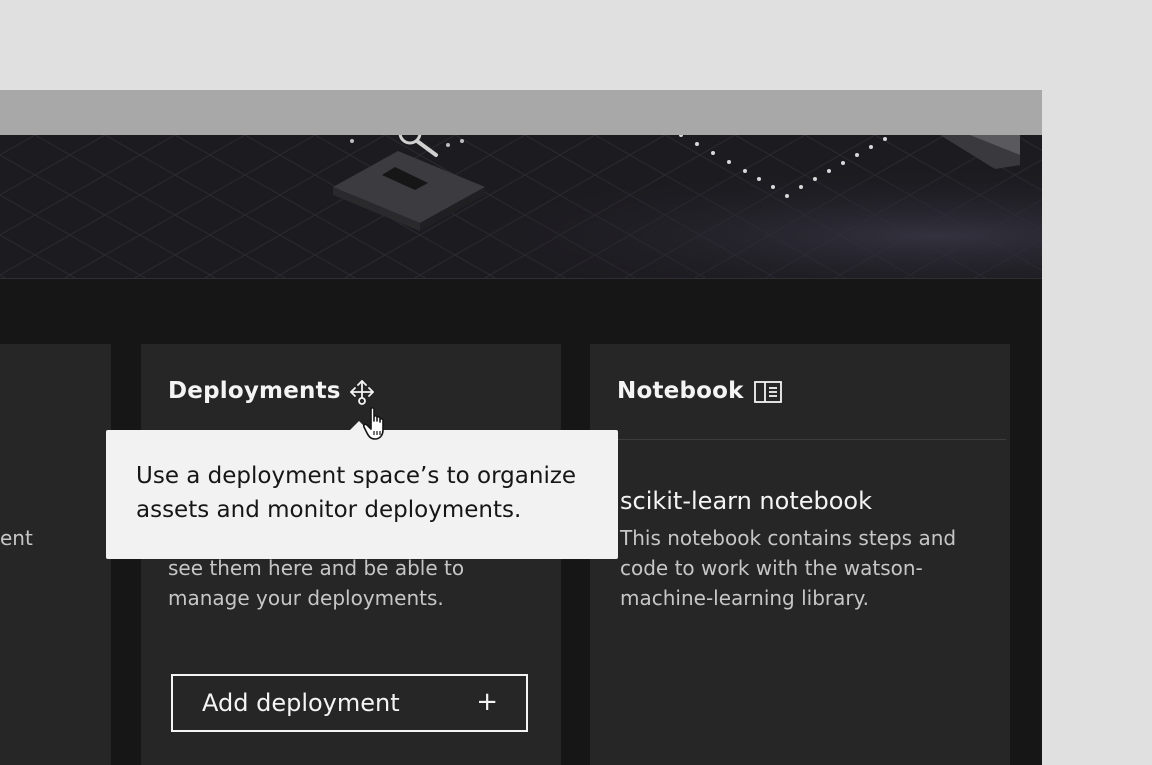 This screenshot has width=1152, height=765. What do you see at coordinates (744, 598) in the screenshot?
I see `notebook-description-line-3: machine-learning library.` at bounding box center [744, 598].